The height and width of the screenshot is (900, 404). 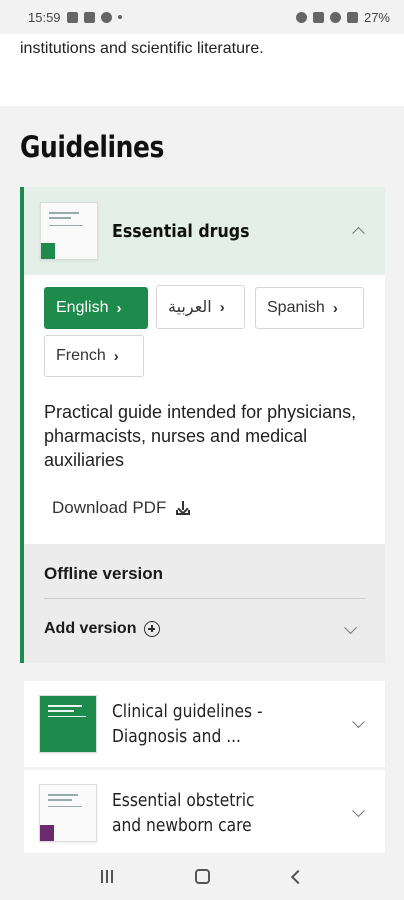 What do you see at coordinates (202, 17) in the screenshot?
I see `status-bar: 15:59 27%` at bounding box center [202, 17].